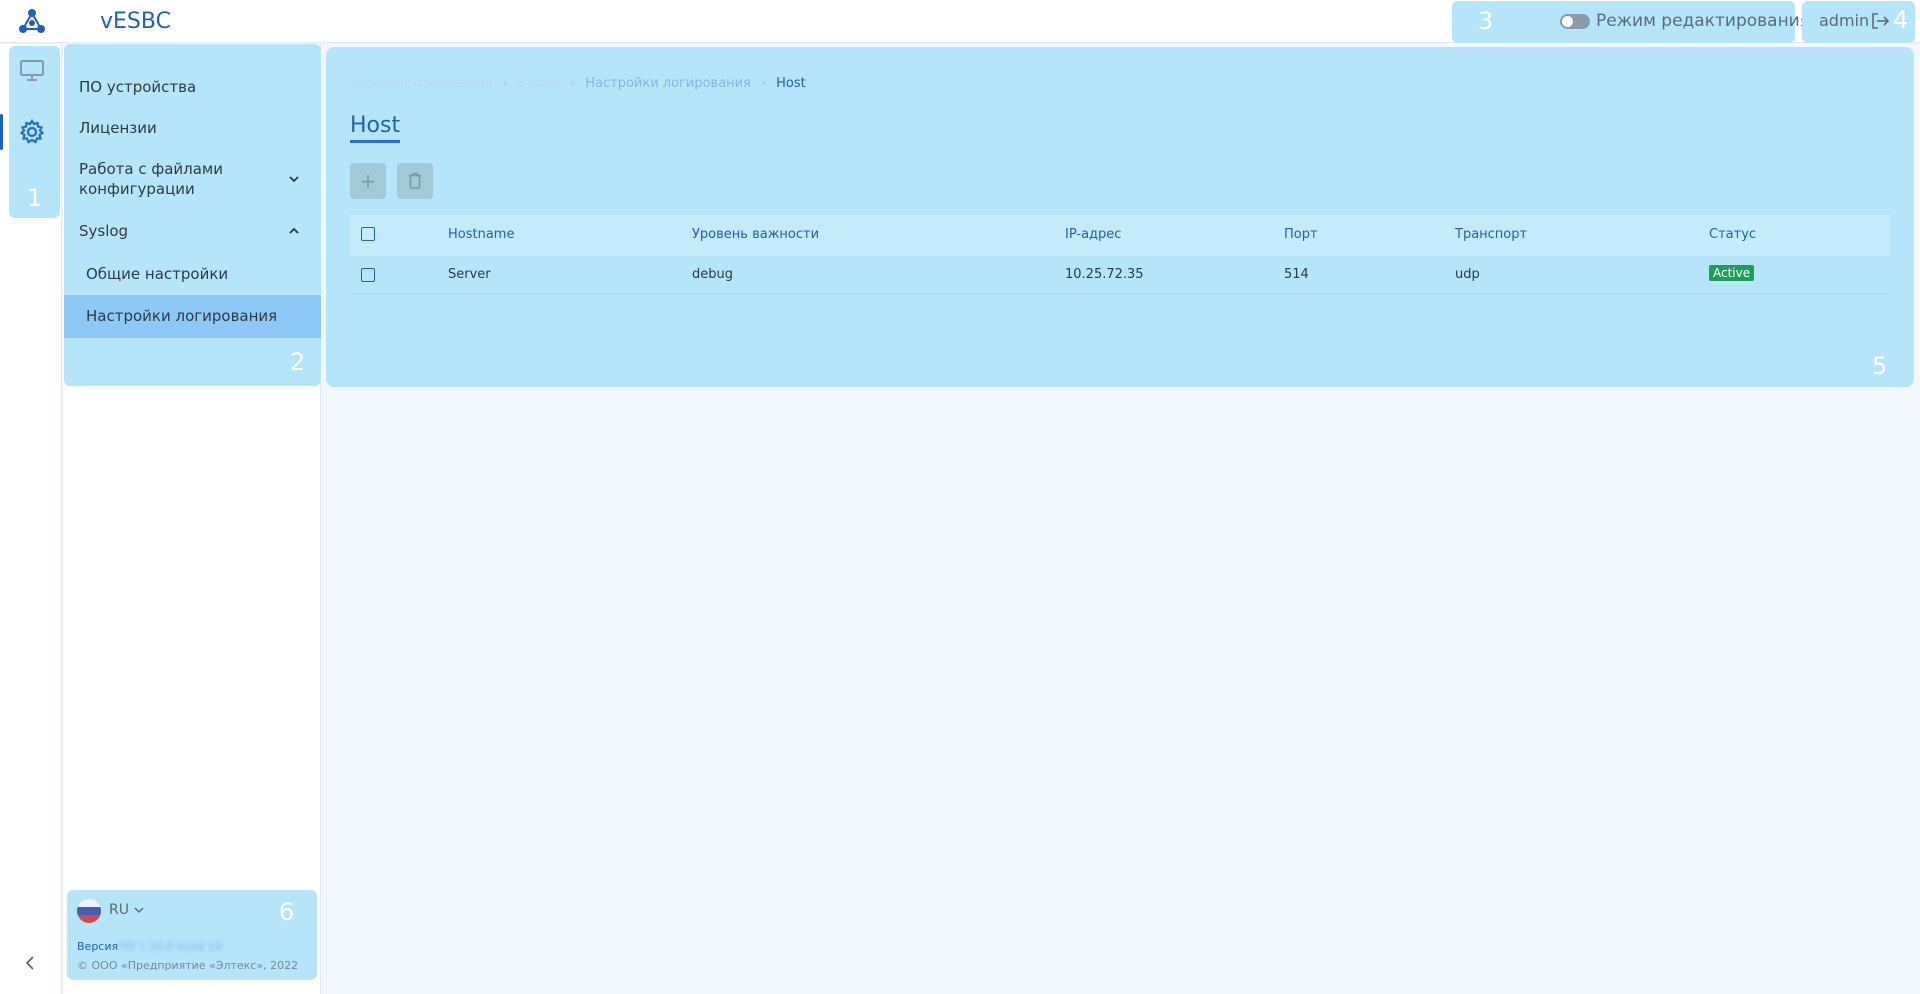 The width and height of the screenshot is (1920, 994). Describe the element at coordinates (1880, 21) in the screenshot. I see `logout-icon` at that location.